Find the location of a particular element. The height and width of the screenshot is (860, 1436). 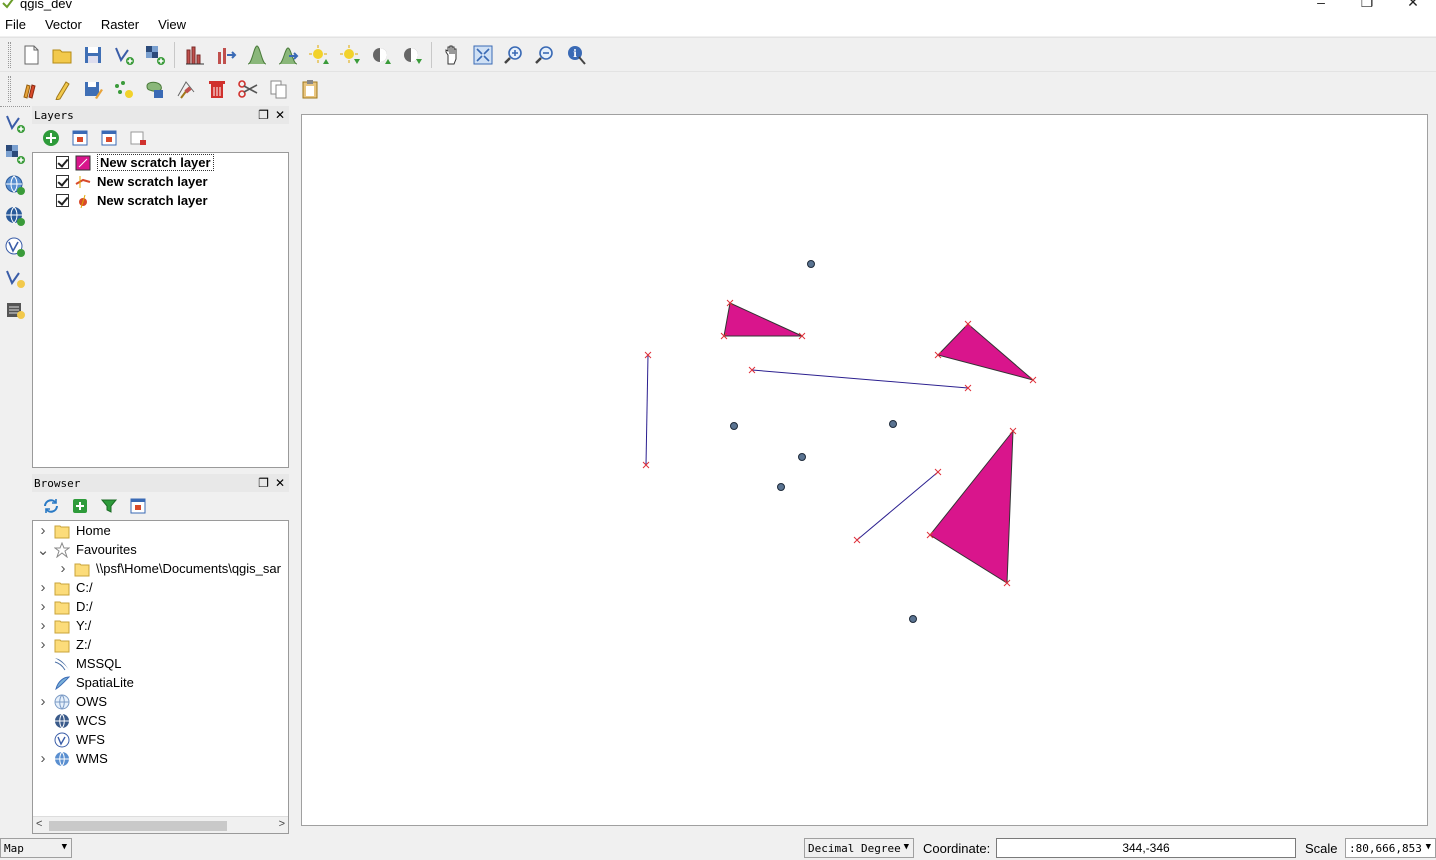

add-vector-layer-side-button is located at coordinates (15, 122).